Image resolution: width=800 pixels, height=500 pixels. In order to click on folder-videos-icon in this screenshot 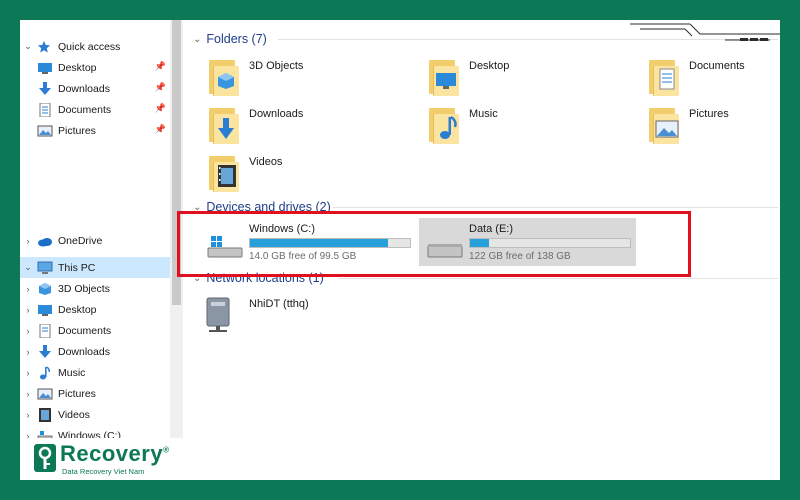, I will do `click(224, 173)`.